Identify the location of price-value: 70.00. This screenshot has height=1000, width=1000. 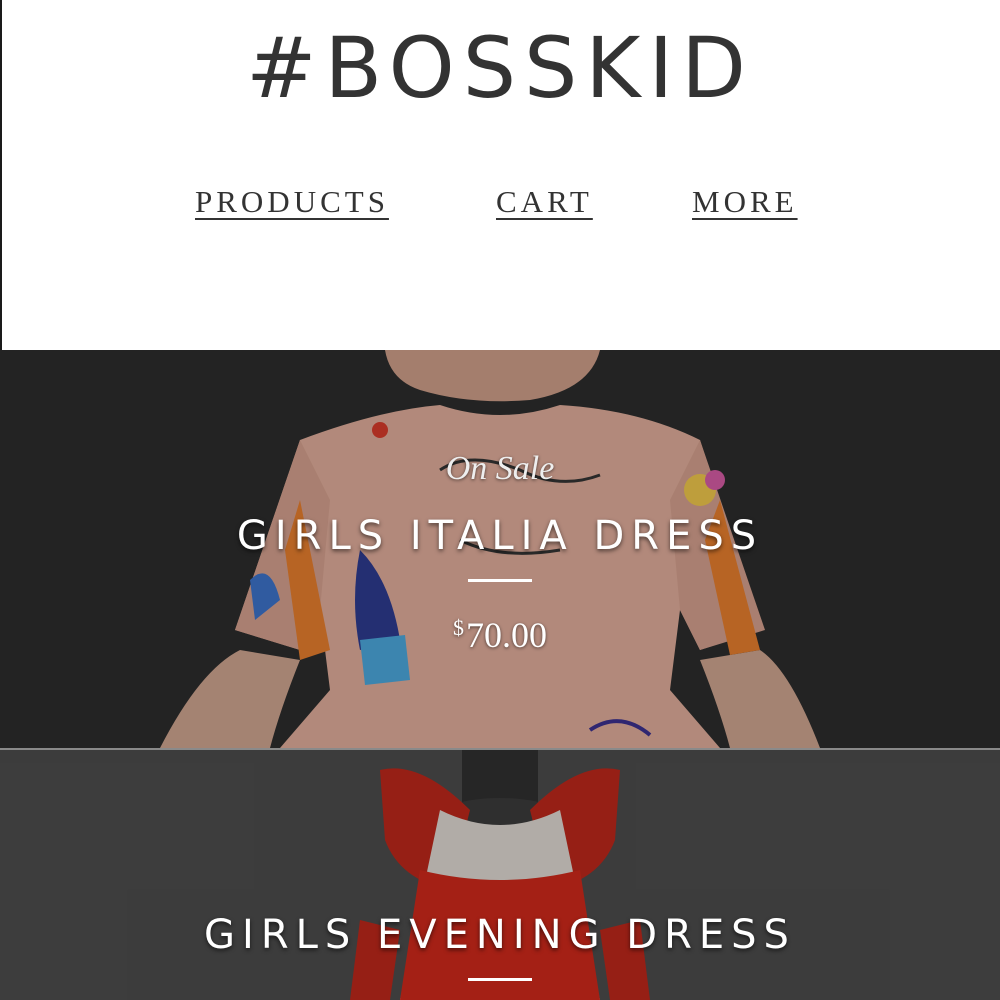
(506, 635).